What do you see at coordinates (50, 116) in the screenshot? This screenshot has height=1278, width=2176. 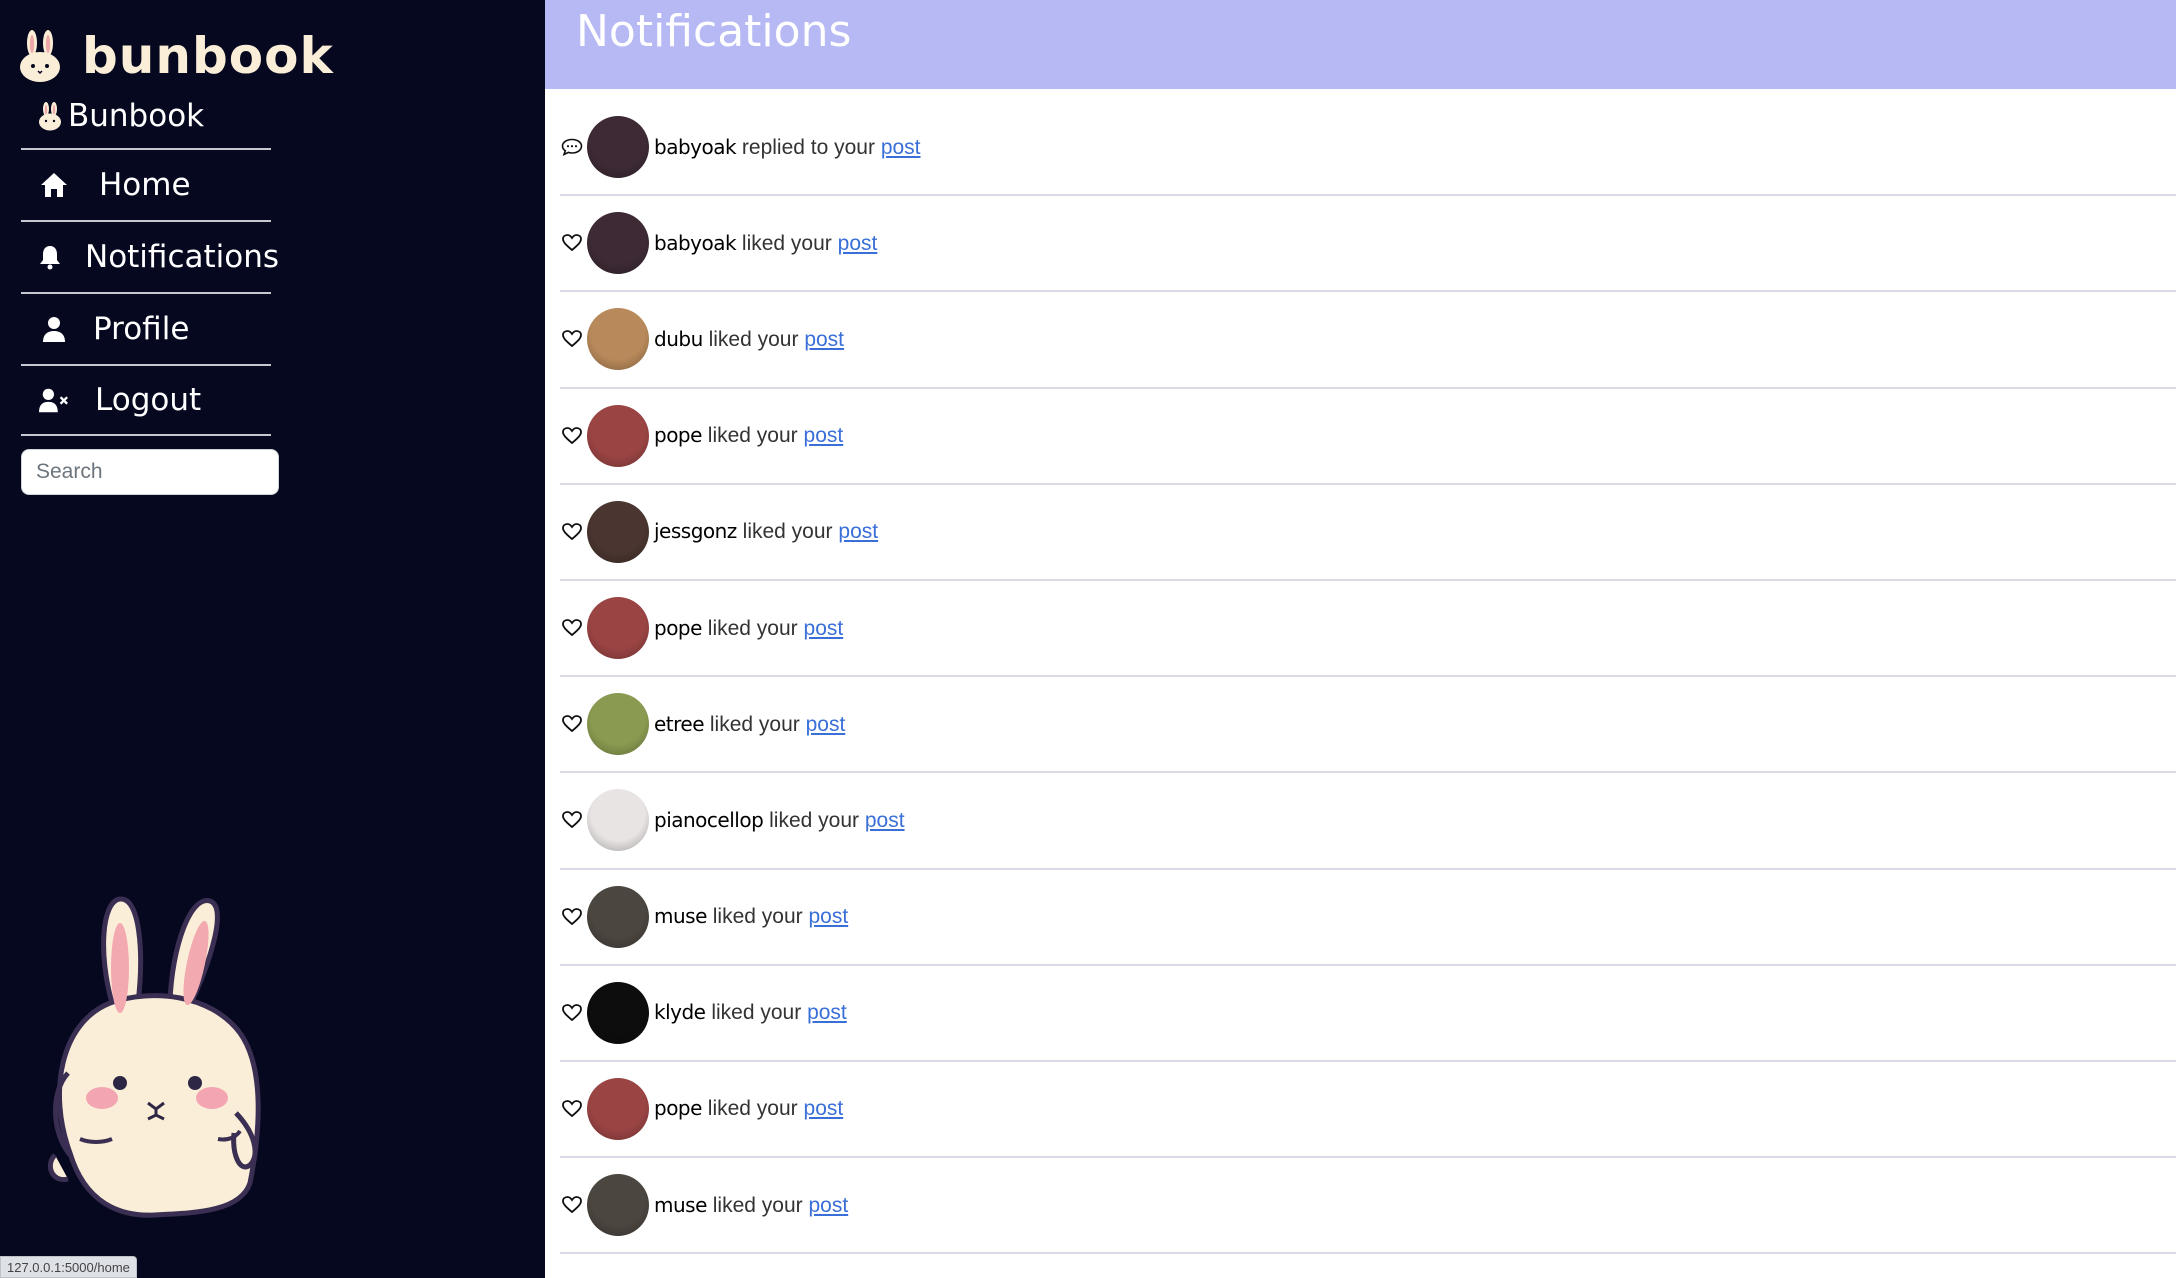 I see `bunny-small-icon` at bounding box center [50, 116].